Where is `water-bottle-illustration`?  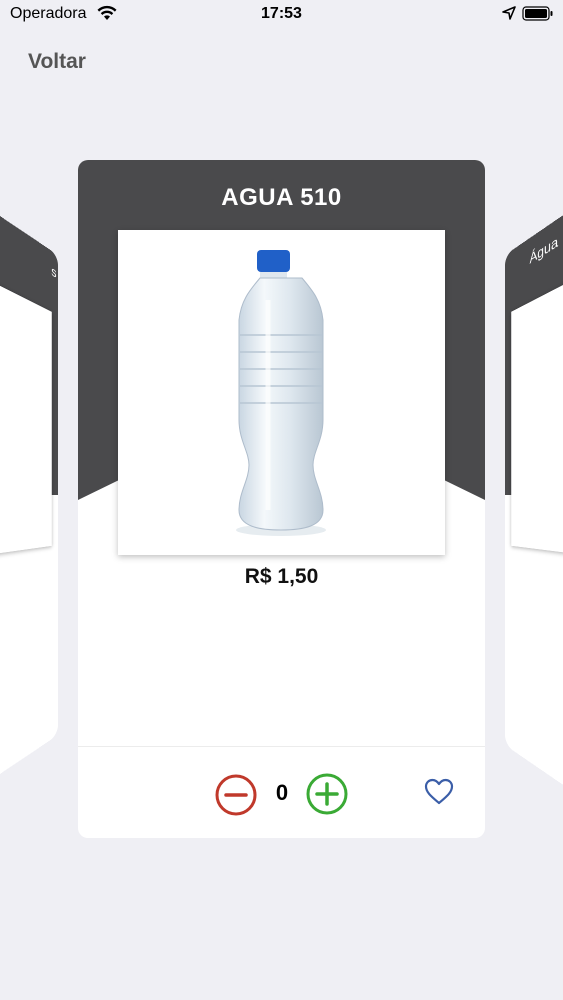 water-bottle-illustration is located at coordinates (281, 393).